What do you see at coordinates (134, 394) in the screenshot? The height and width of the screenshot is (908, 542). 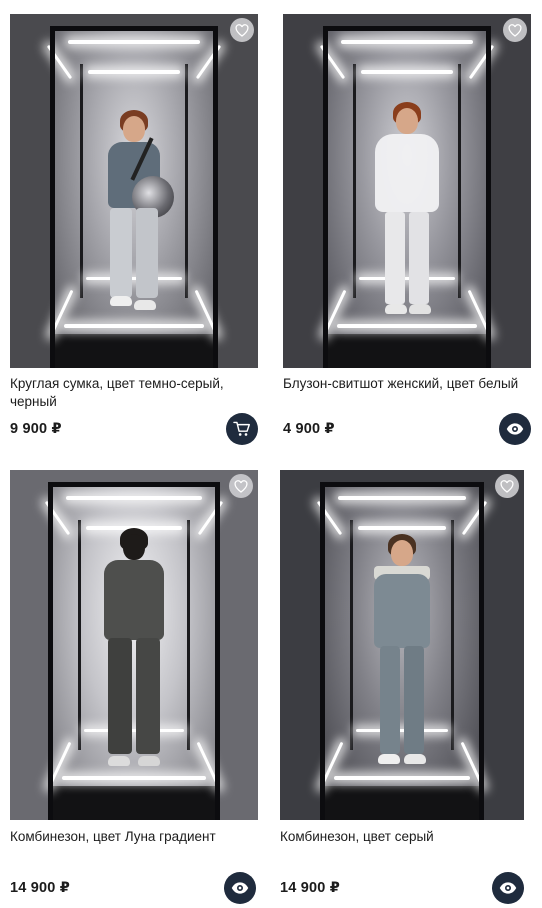 I see `product-title: Круглая сумка, цвет темно-серый, черный` at bounding box center [134, 394].